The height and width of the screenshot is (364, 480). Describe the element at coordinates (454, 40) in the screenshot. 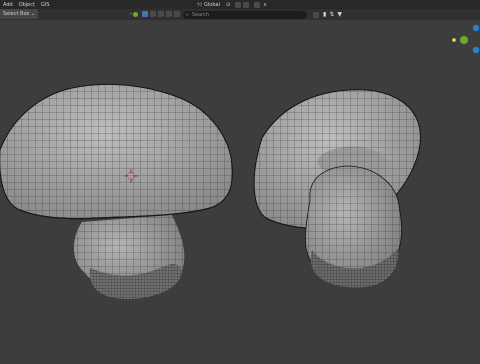

I see `gizmo-light-icon` at that location.